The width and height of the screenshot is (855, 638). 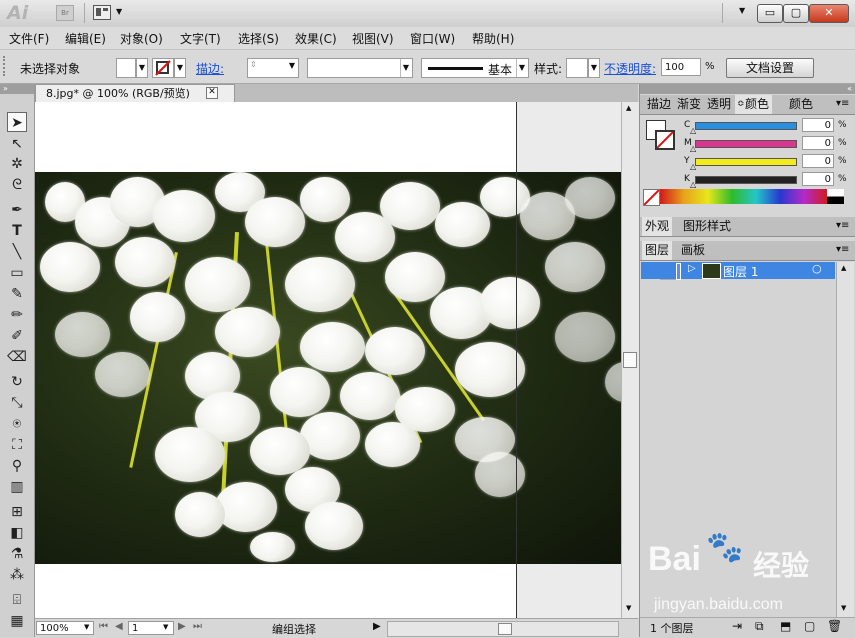 I want to click on value-k: 0, so click(x=818, y=179).